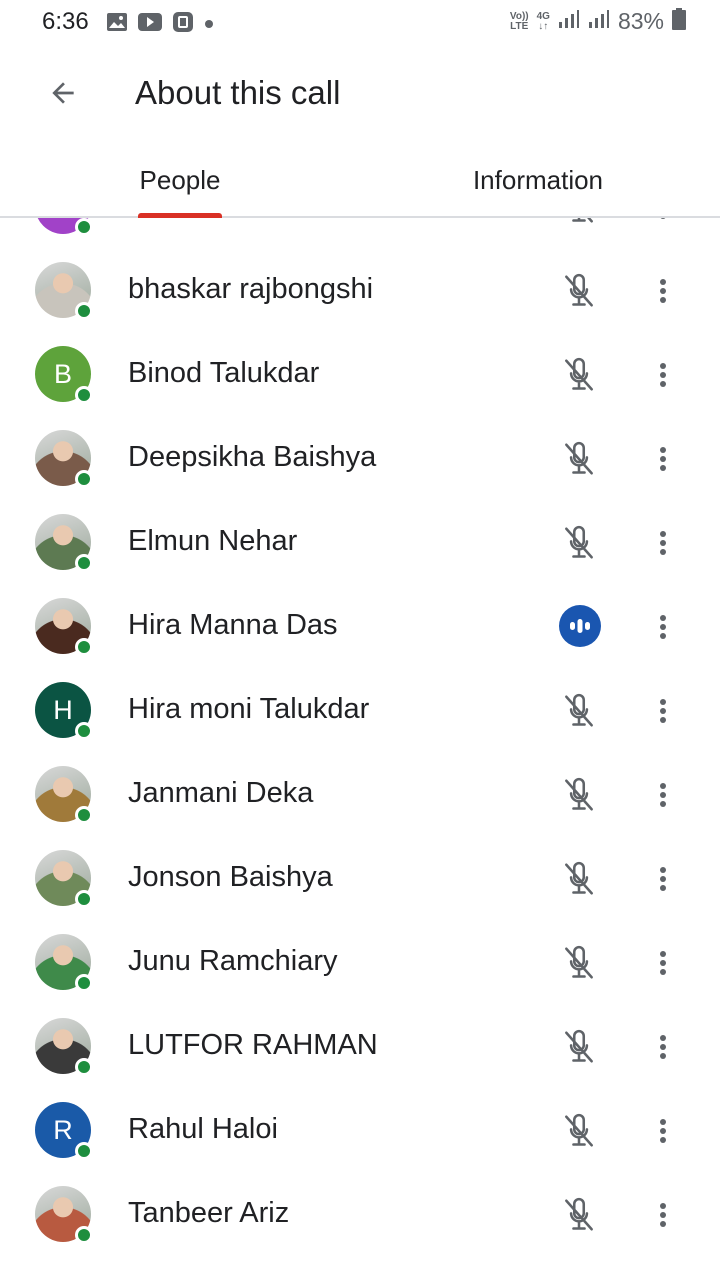  I want to click on tab-information: Information, so click(538, 180).